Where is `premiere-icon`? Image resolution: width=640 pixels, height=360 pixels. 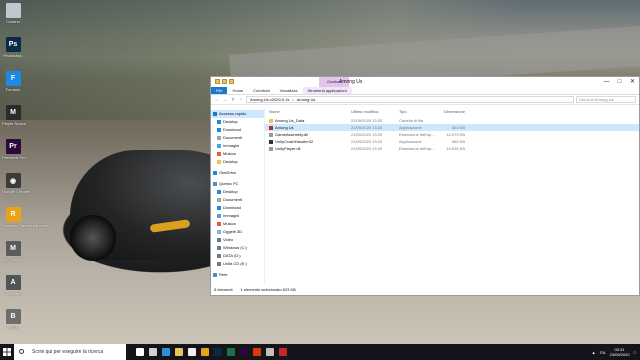
premiere-icon is located at coordinates (244, 352).